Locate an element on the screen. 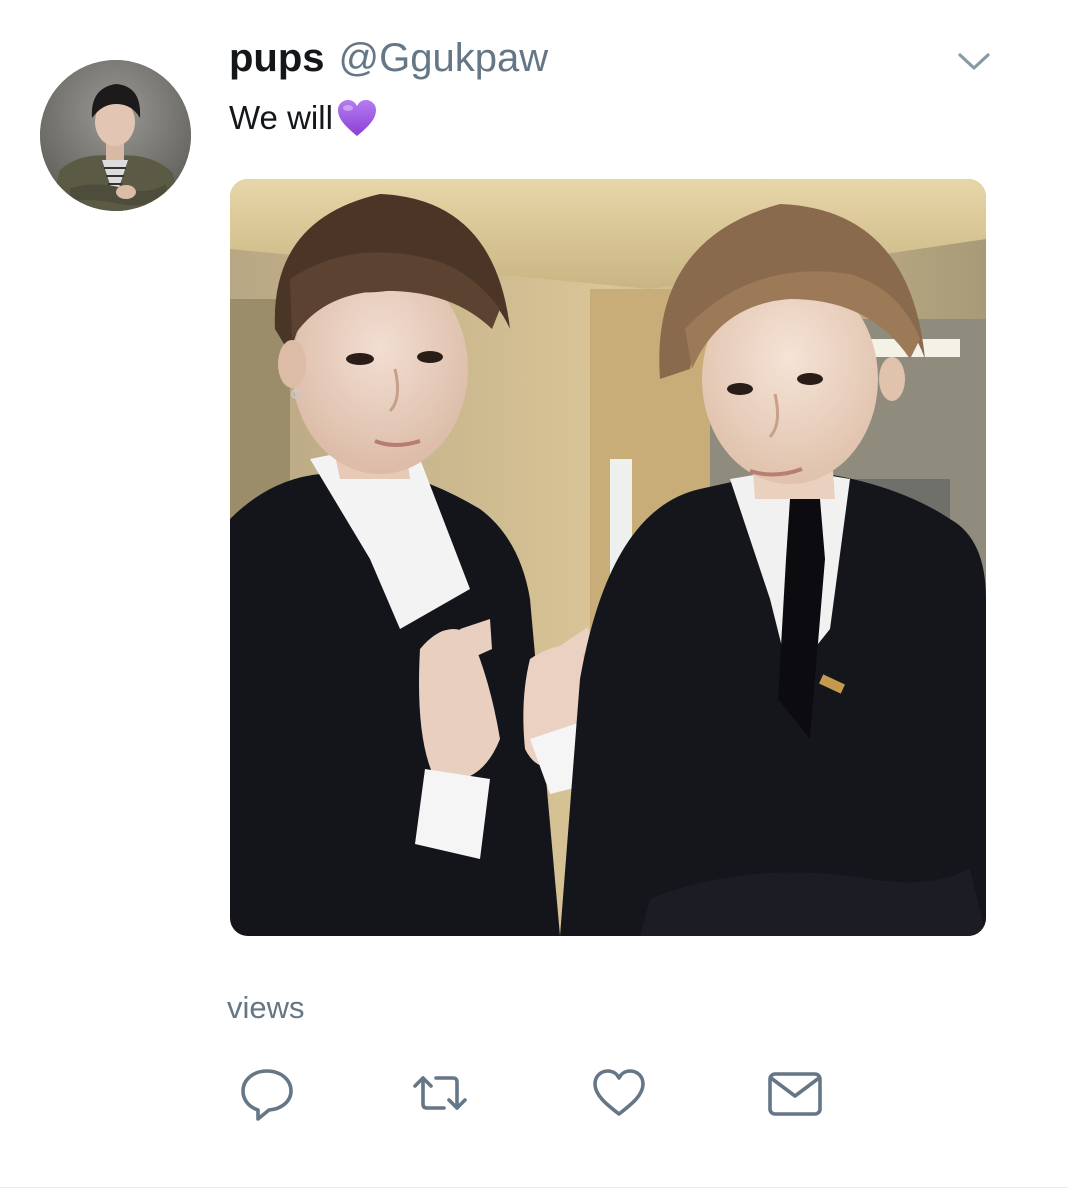 The image size is (1068, 1190). tweet-header: pups @Ggukpaw is located at coordinates (388, 61).